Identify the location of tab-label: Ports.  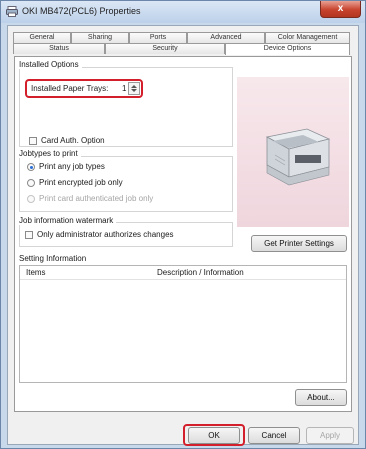
(158, 37).